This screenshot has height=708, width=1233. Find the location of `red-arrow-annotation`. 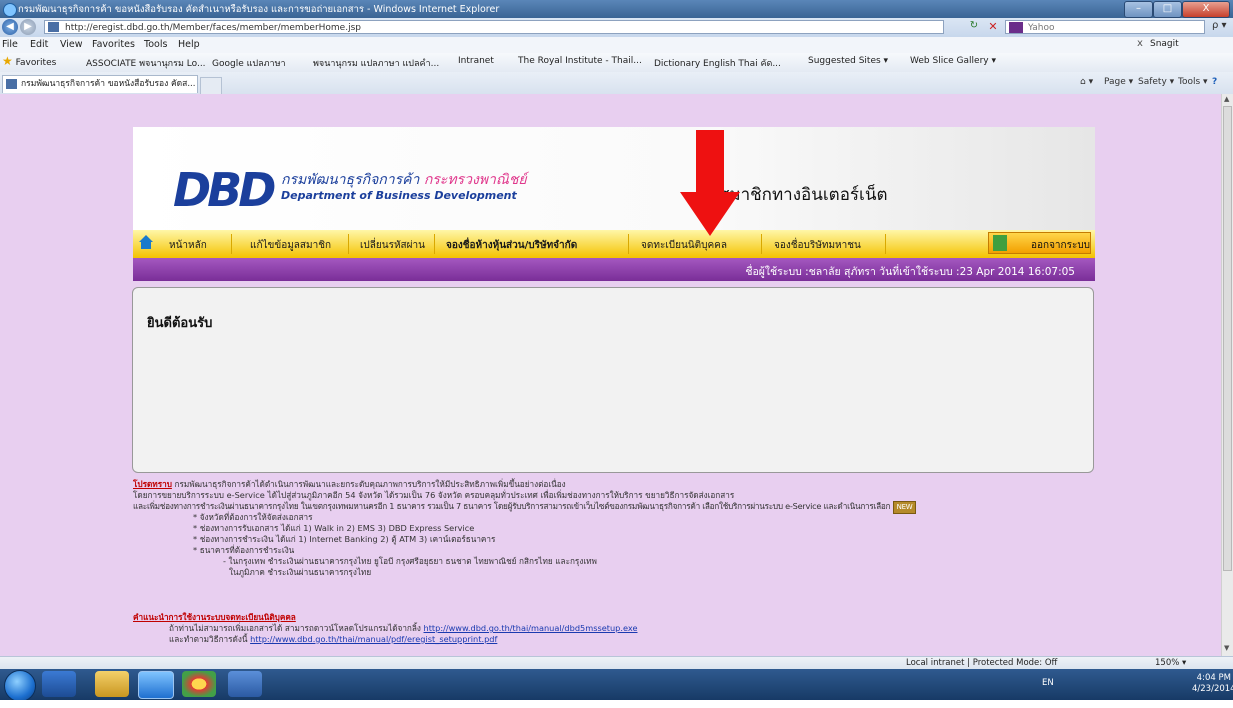

red-arrow-annotation is located at coordinates (710, 183).